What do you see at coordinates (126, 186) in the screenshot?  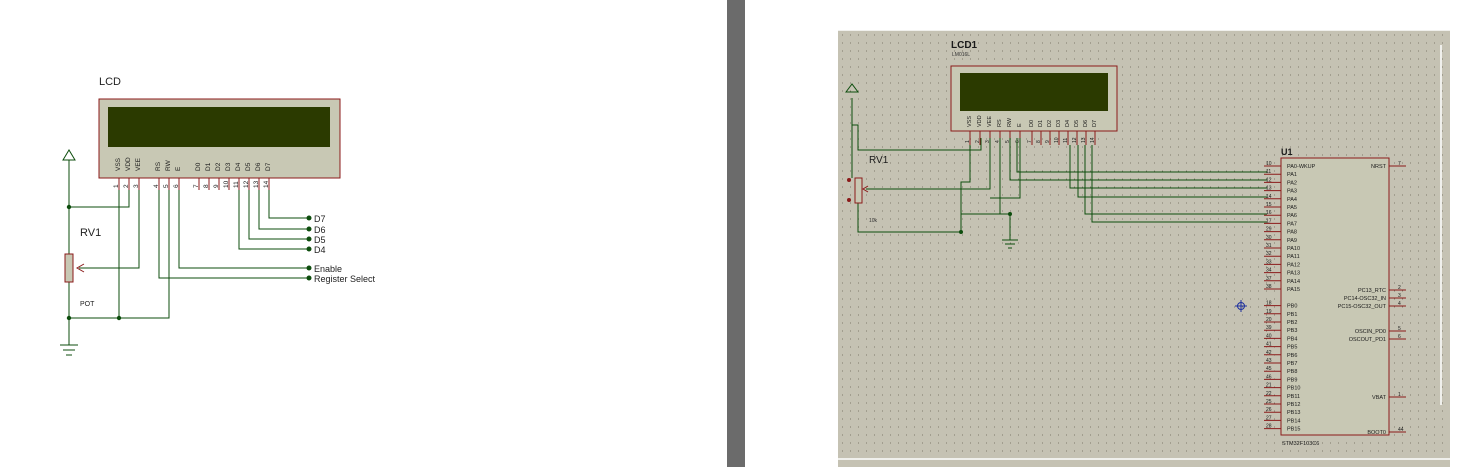 I see `left-lcd-pin-number: 2` at bounding box center [126, 186].